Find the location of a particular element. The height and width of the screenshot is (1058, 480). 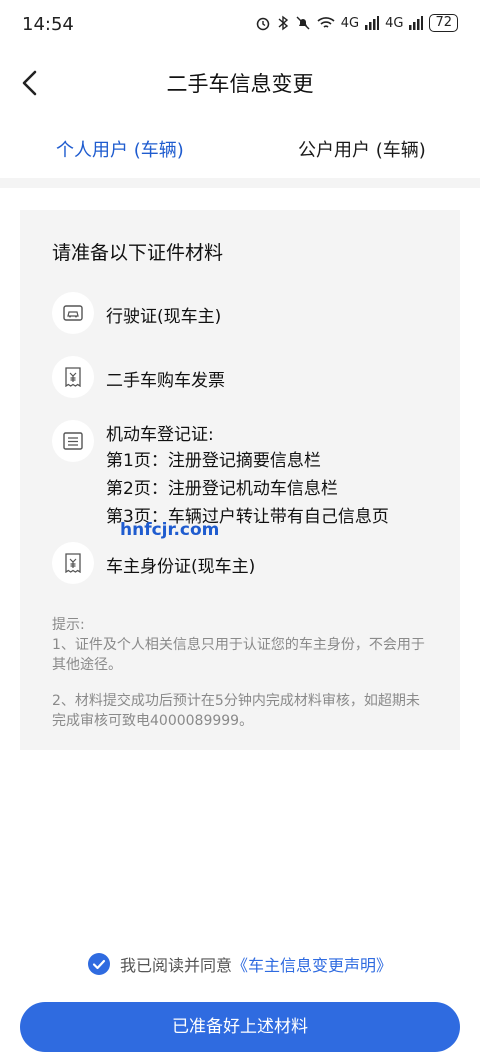

battery-indicator: 72 is located at coordinates (443, 23).